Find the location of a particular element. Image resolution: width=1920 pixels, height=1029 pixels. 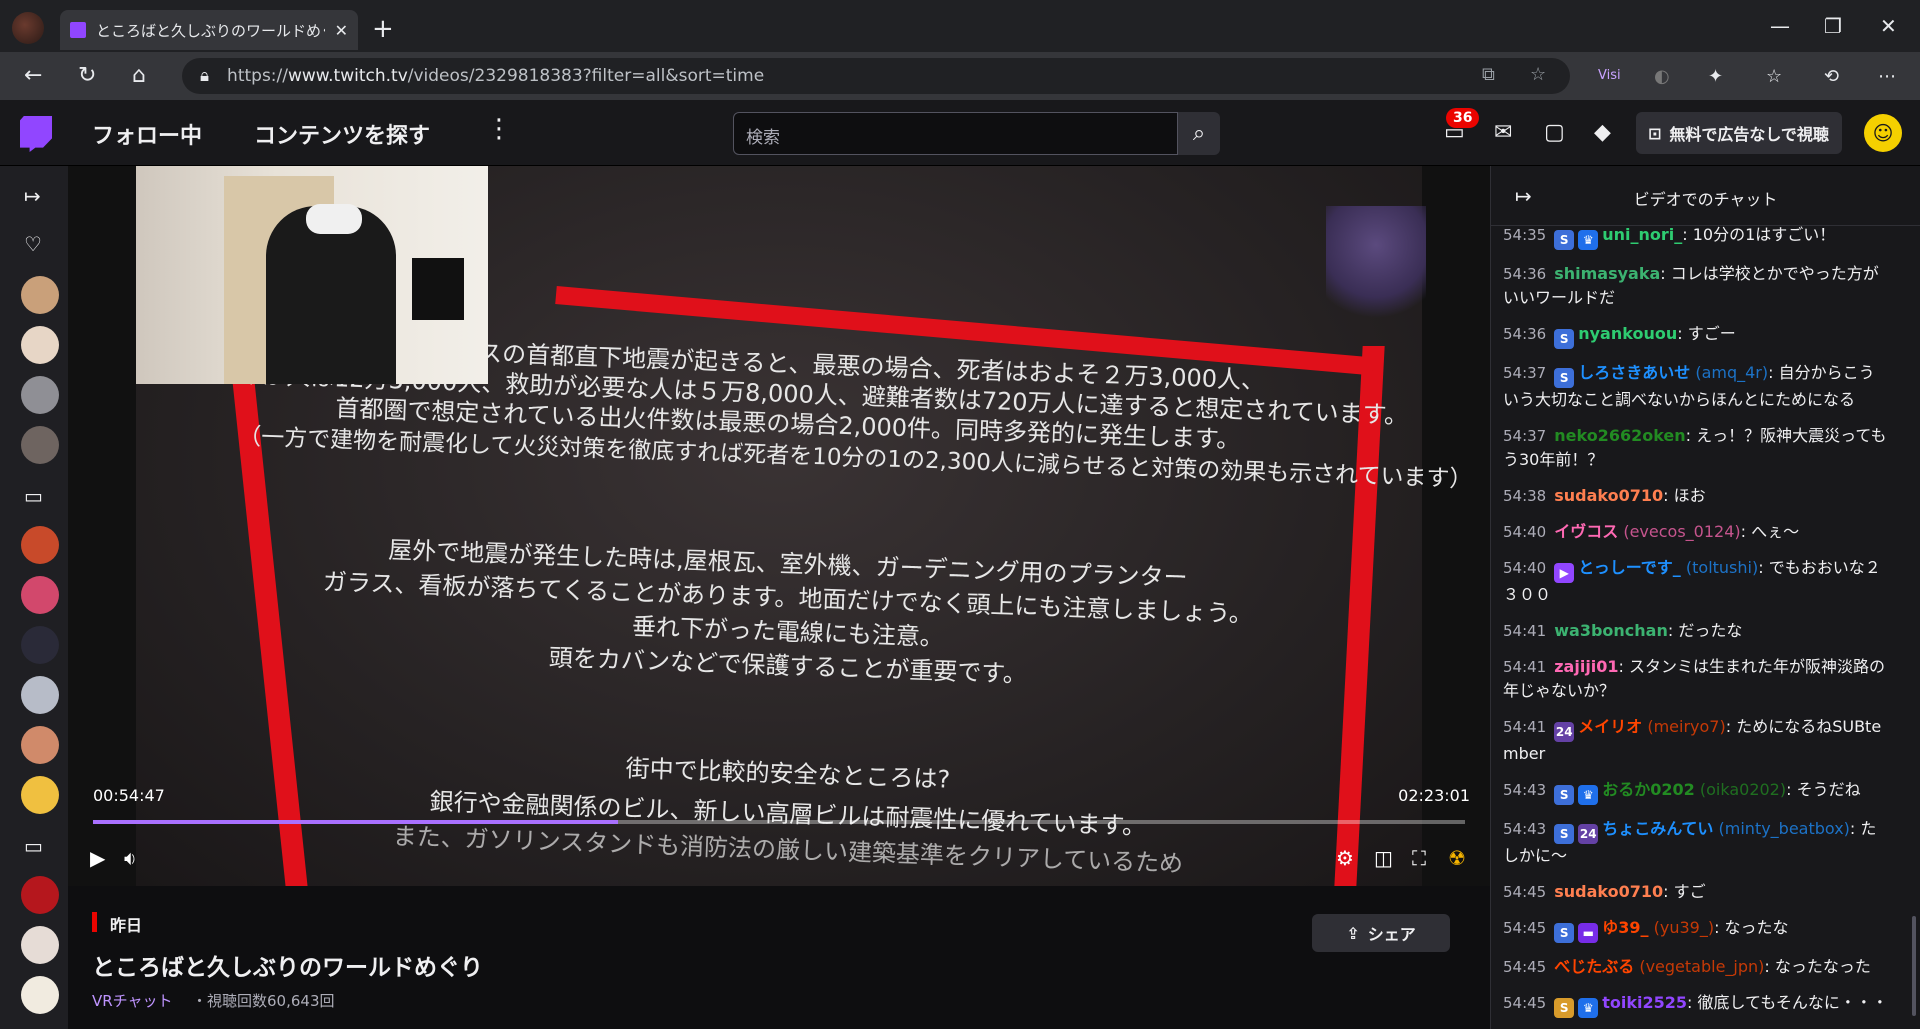

reload-icon: ↻ is located at coordinates (87, 76).